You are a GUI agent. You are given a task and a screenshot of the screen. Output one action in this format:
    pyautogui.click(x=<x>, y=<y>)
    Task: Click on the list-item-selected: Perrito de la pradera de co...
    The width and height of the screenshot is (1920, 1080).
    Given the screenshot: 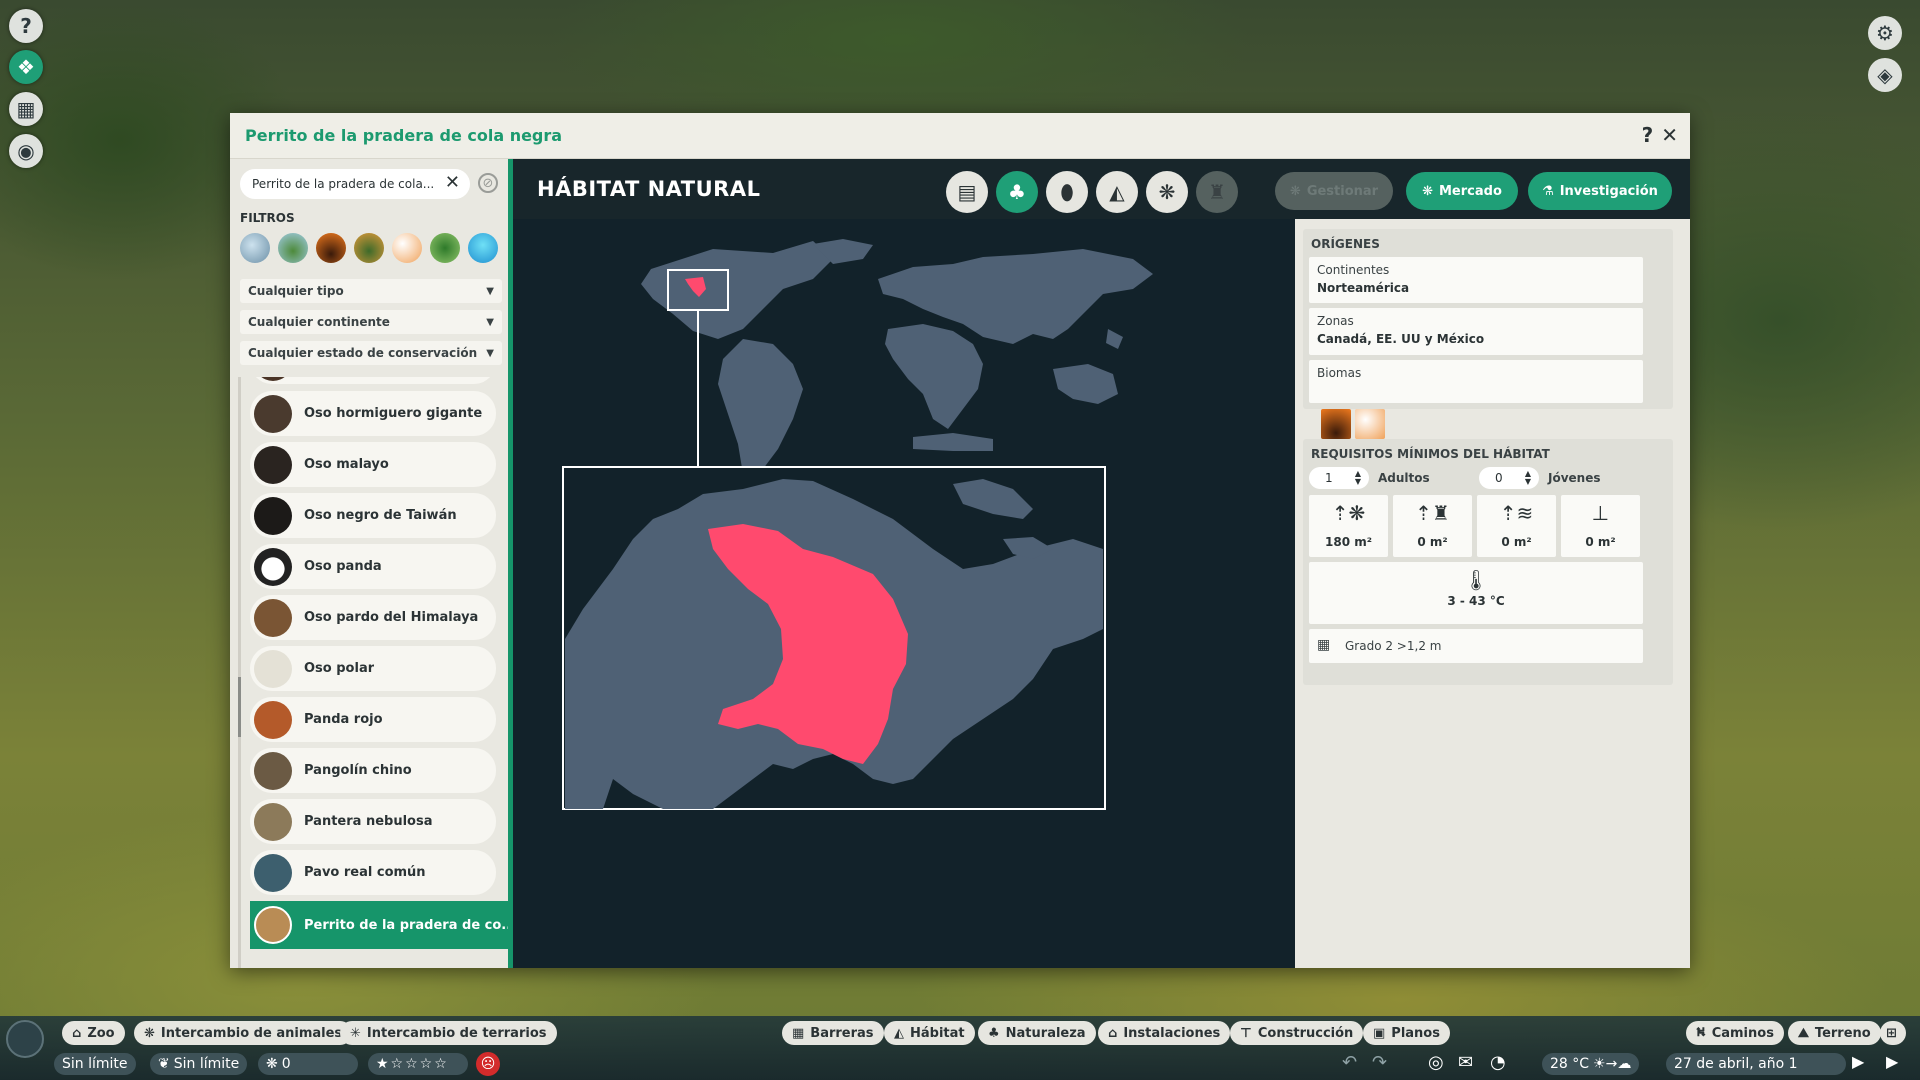 What is the action you would take?
    pyautogui.click(x=380, y=925)
    